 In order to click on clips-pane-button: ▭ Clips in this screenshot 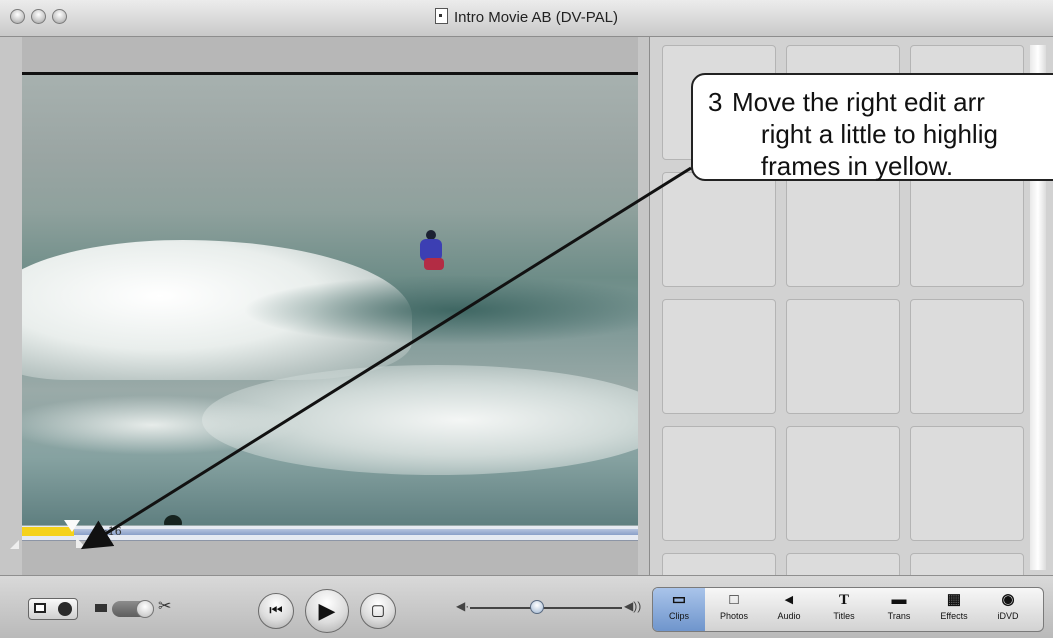, I will do `click(679, 609)`.